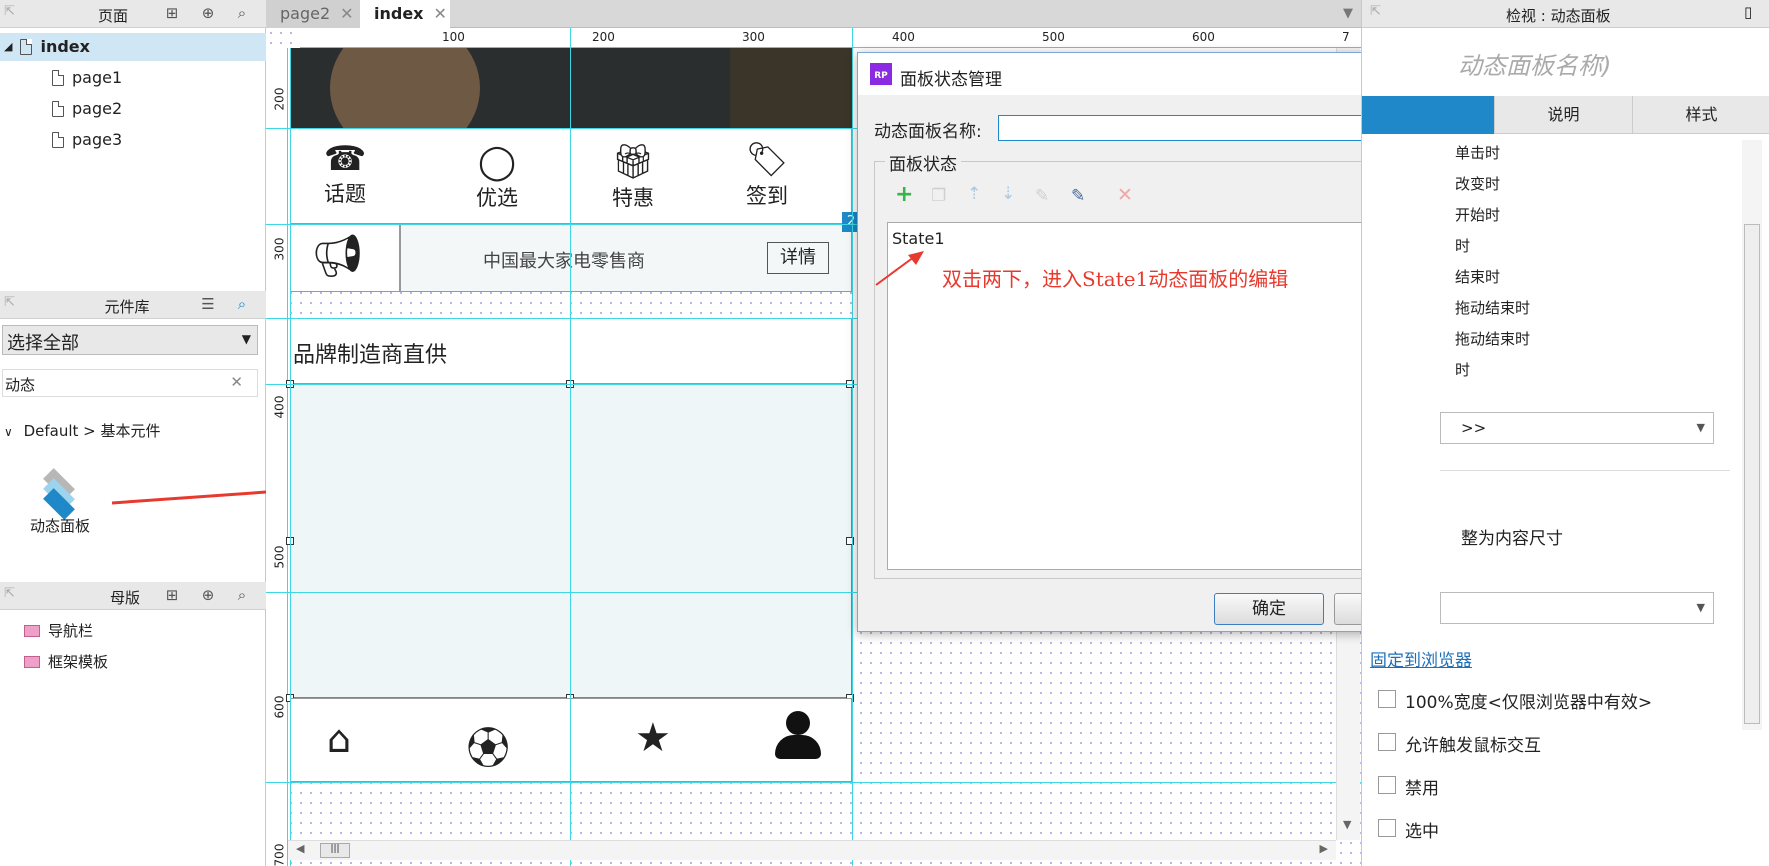 This screenshot has height=866, width=1769. What do you see at coordinates (974, 194) in the screenshot?
I see `move-up-icon: ⇡` at bounding box center [974, 194].